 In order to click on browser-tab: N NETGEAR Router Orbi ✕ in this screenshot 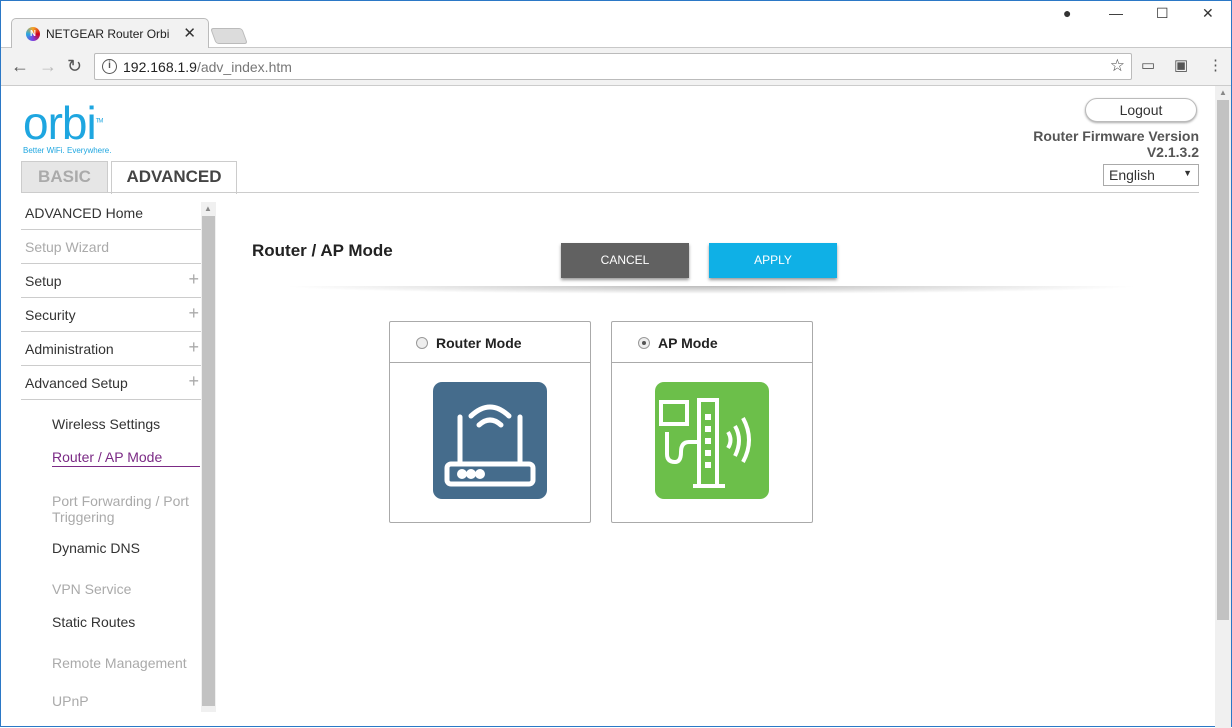, I will do `click(110, 33)`.